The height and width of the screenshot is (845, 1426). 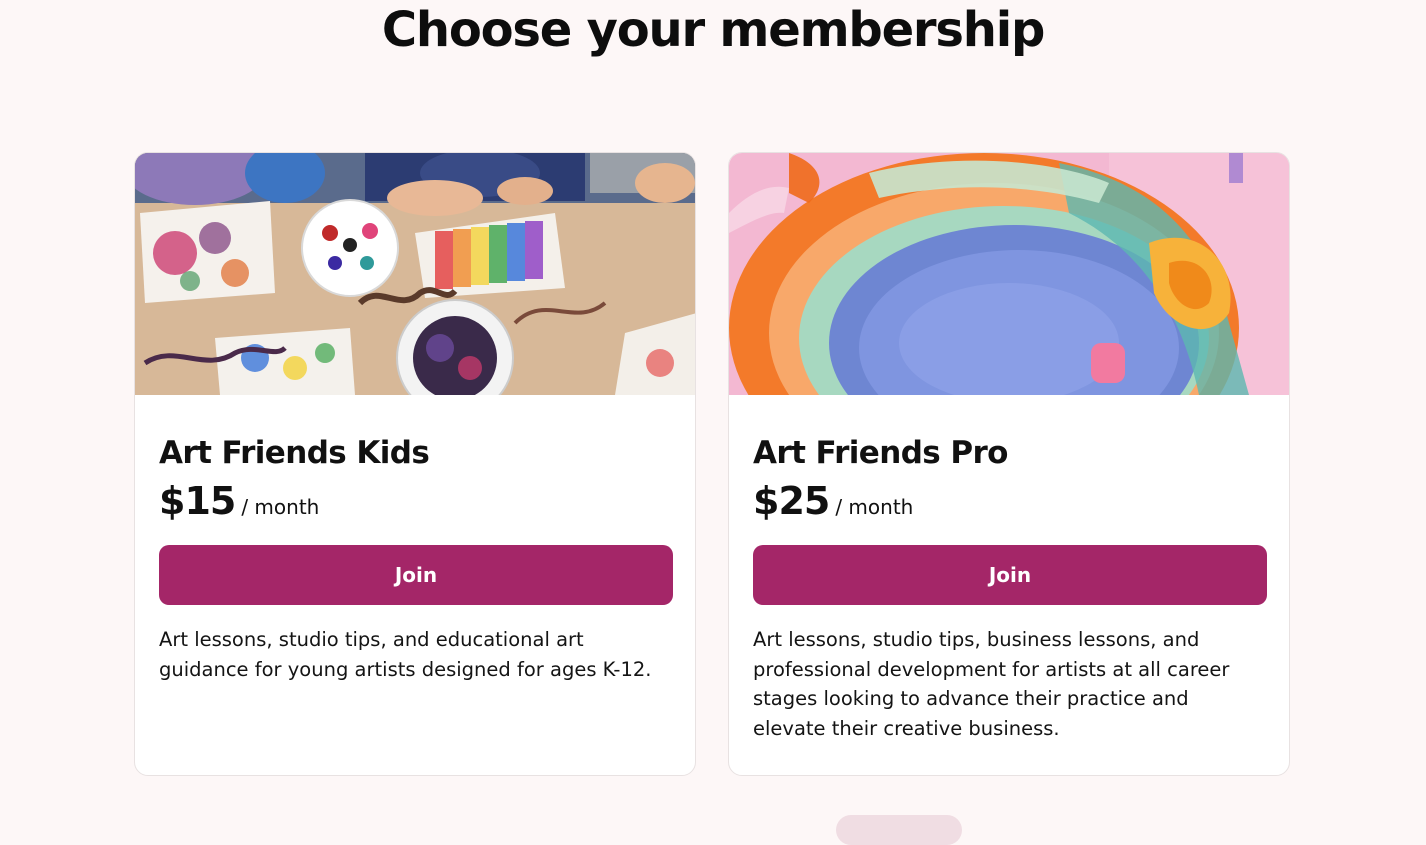 What do you see at coordinates (415, 274) in the screenshot?
I see `kids-art-photo` at bounding box center [415, 274].